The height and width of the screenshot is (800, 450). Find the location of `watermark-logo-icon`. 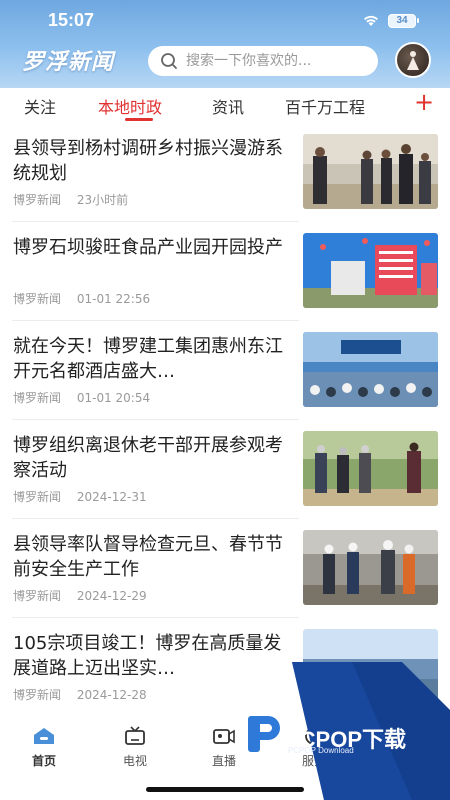

watermark-logo-icon is located at coordinates (264, 734).